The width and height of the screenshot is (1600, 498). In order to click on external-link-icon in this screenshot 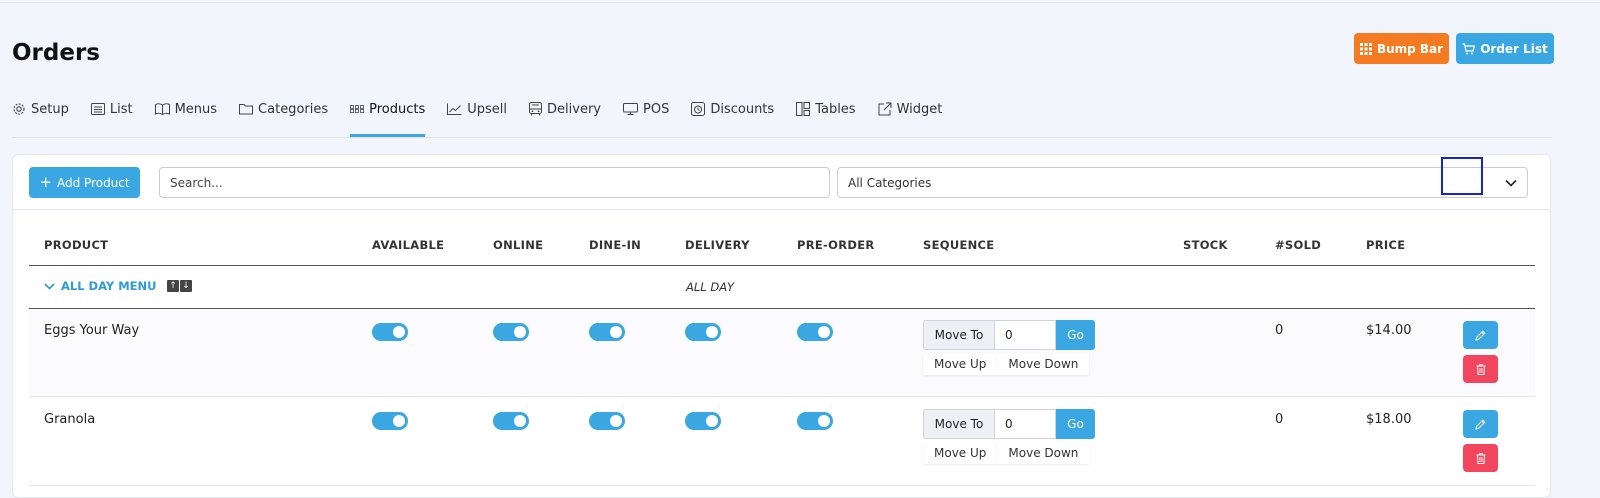, I will do `click(885, 109)`.